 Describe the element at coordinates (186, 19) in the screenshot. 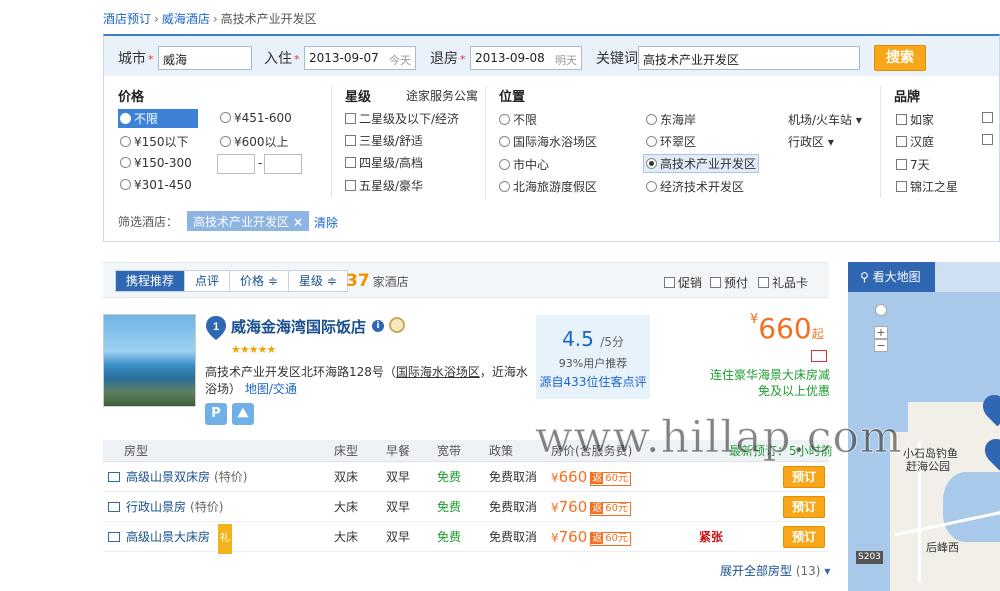

I see `breadcrumb-city-link: 威海酒店` at that location.